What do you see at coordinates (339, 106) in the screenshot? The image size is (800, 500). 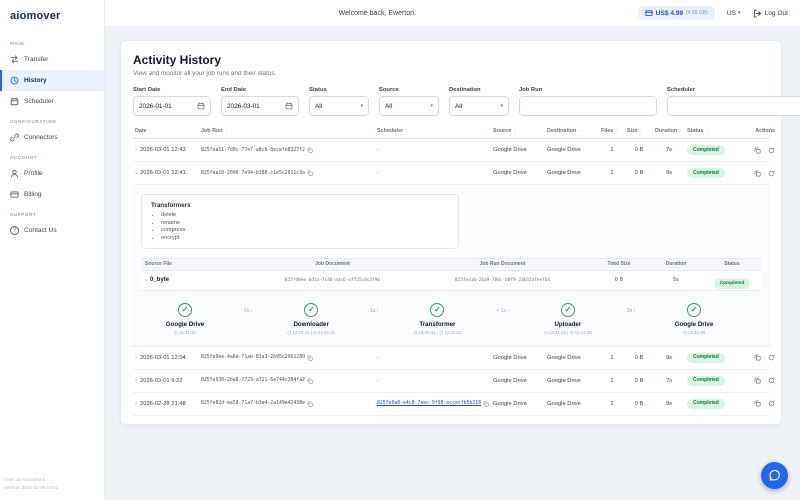 I see `status-filter-select: All ▾` at bounding box center [339, 106].